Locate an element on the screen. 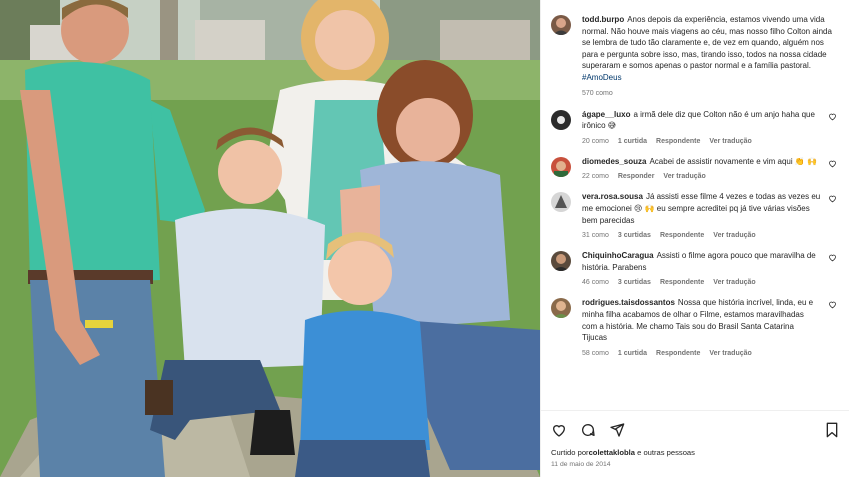 This screenshot has width=849, height=477. commenter-username: vera.rosa.sousa is located at coordinates (612, 196).